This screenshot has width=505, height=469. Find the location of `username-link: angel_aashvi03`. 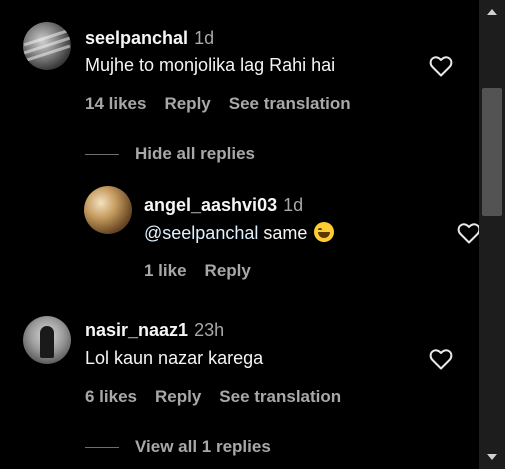

username-link: angel_aashvi03 is located at coordinates (210, 205).